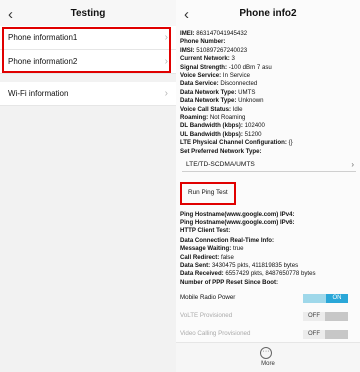 Image resolution: width=360 pixels, height=372 pixels. I want to click on info-key: Ping Hostname(www.google.com) IPv6:, so click(237, 222).